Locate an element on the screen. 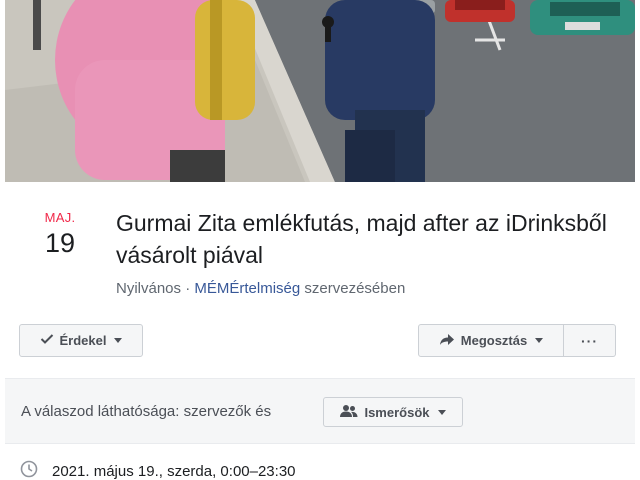 The height and width of the screenshot is (480, 640). event-date-day: 19 is located at coordinates (60, 243).